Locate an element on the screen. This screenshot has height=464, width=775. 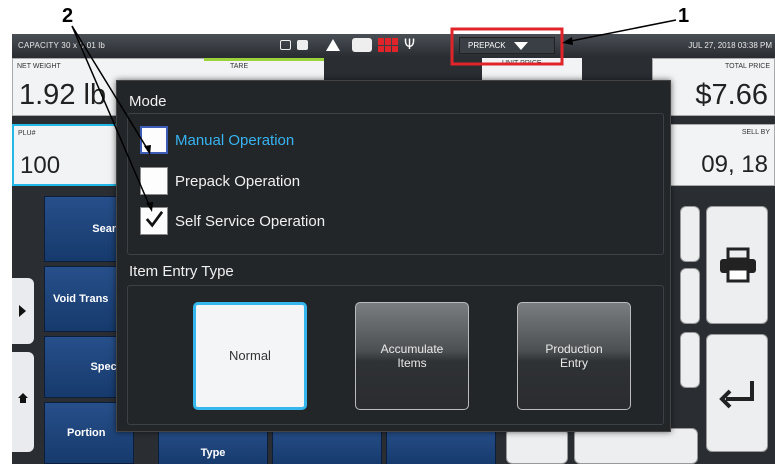
sidebar-expand-tab is located at coordinates (23, 311).